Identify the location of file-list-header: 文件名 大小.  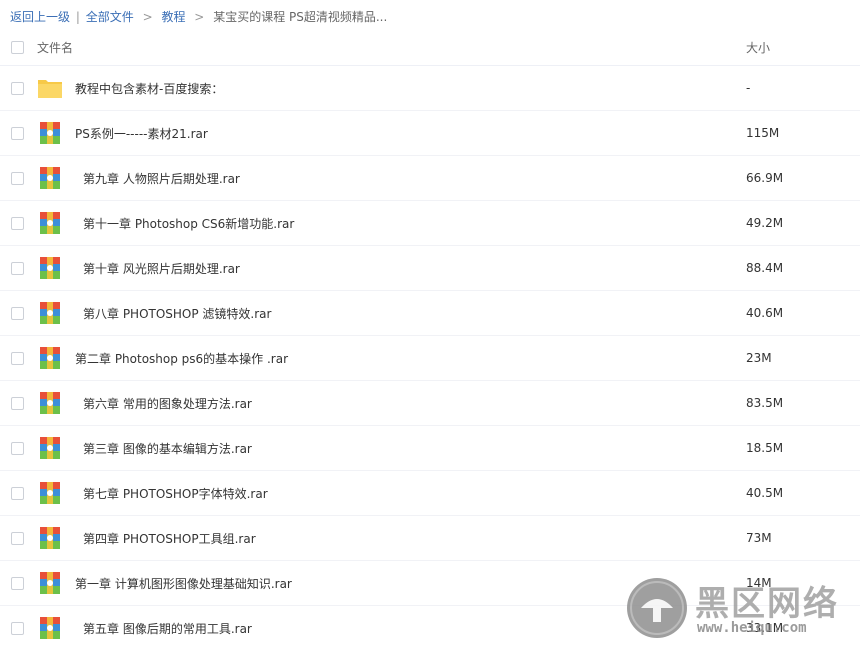
(430, 48).